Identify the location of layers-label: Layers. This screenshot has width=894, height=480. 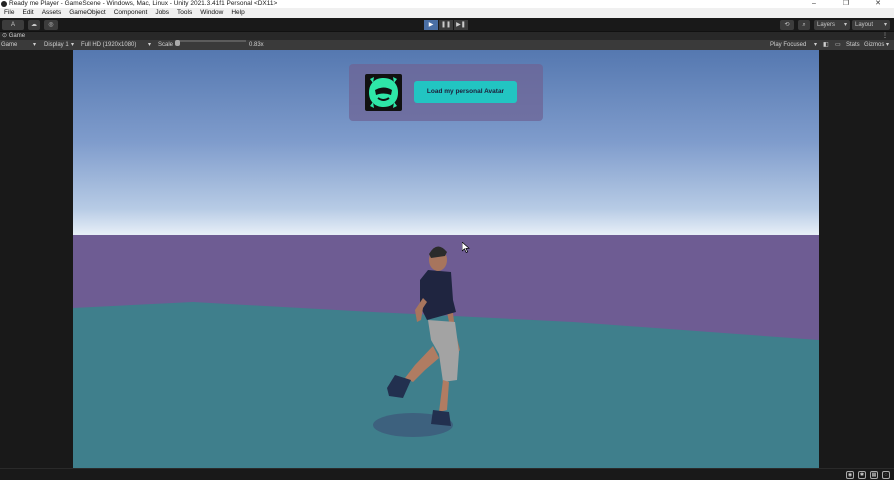
(826, 25).